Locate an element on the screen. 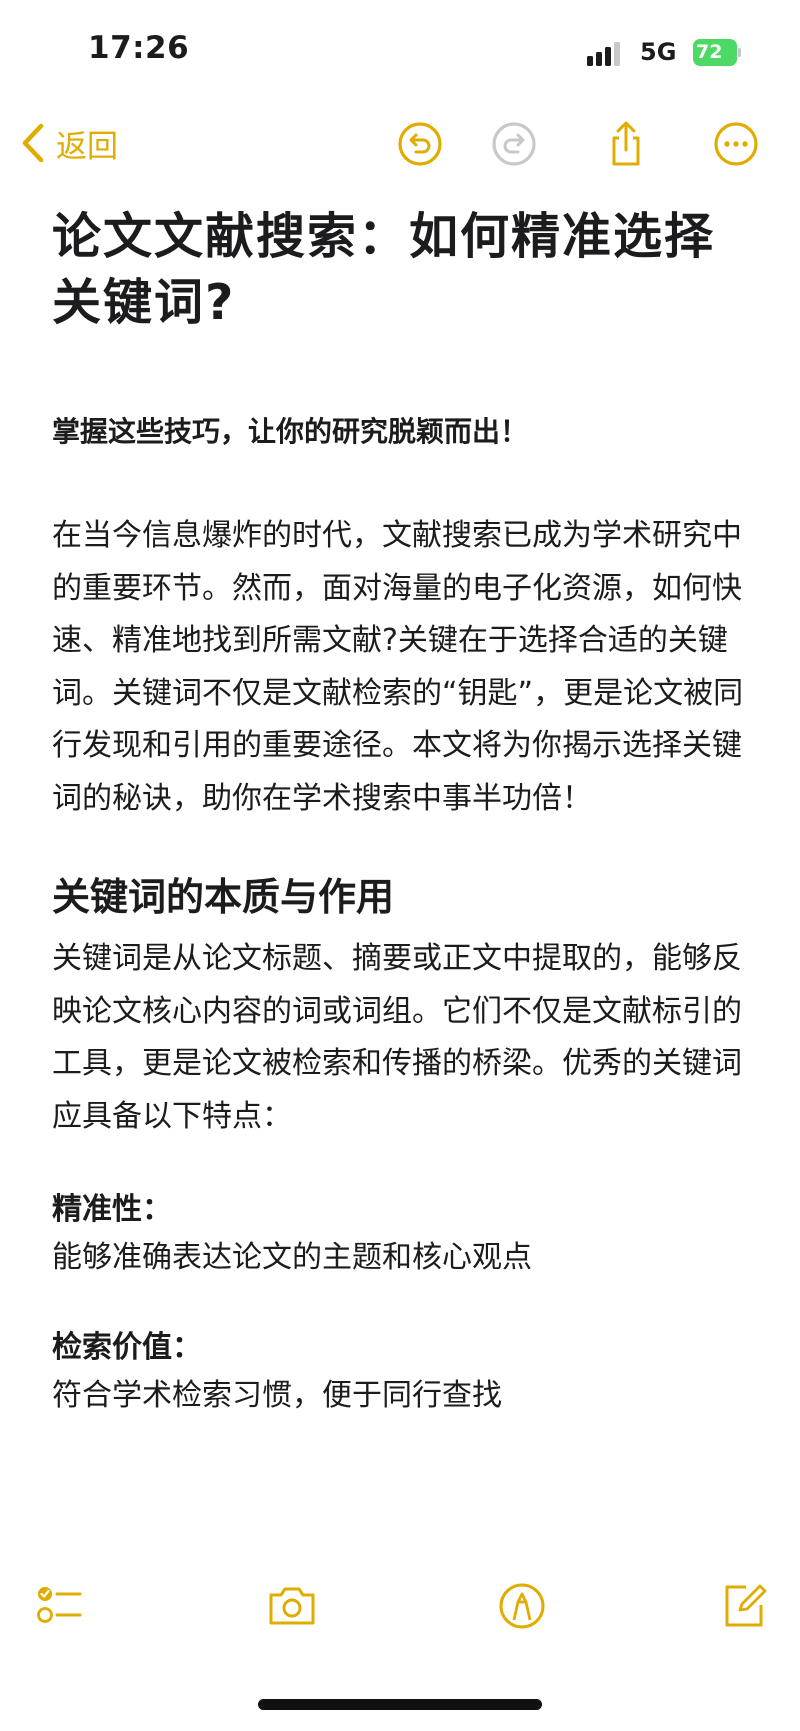  chevron-left-icon is located at coordinates (33, 143).